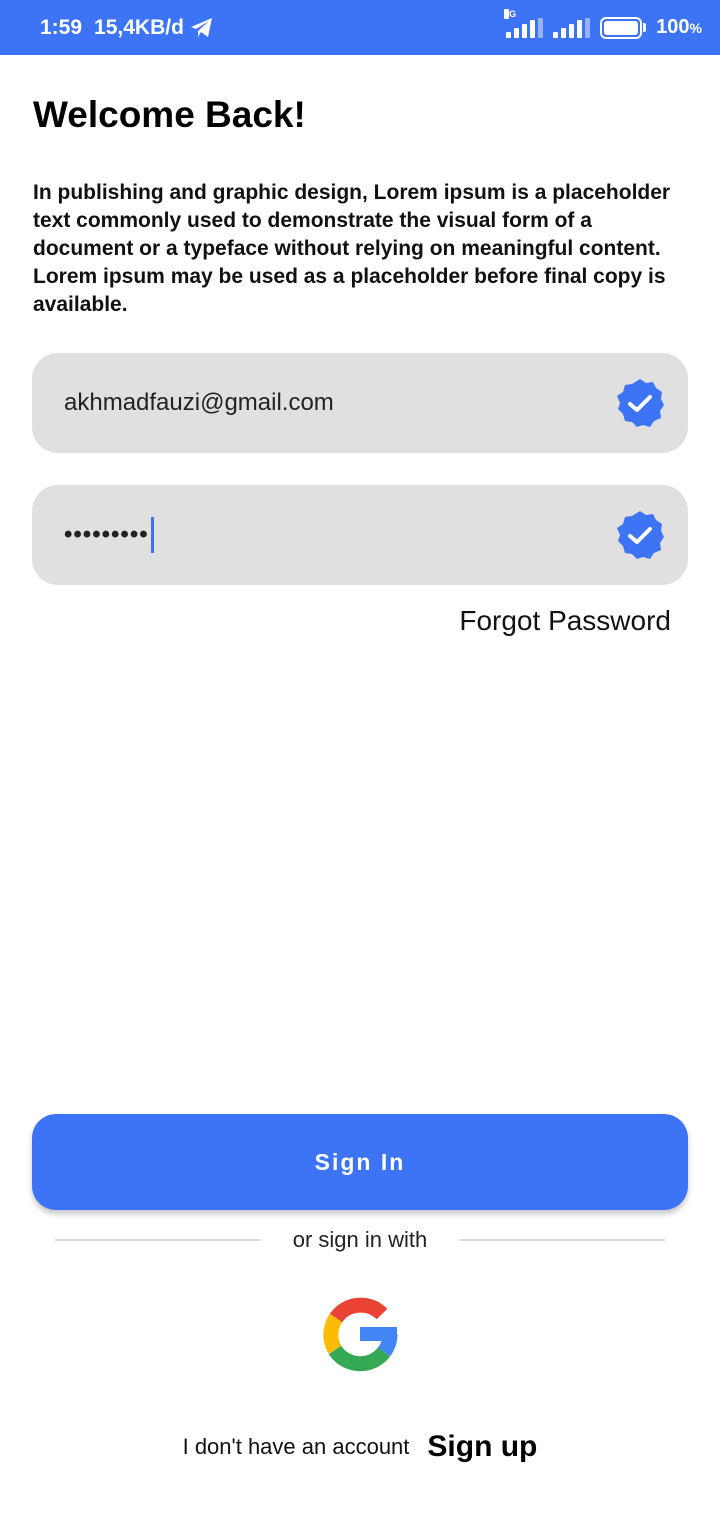 This screenshot has width=720, height=1520. What do you see at coordinates (360, 1162) in the screenshot?
I see `sign-in-button: Sign In` at bounding box center [360, 1162].